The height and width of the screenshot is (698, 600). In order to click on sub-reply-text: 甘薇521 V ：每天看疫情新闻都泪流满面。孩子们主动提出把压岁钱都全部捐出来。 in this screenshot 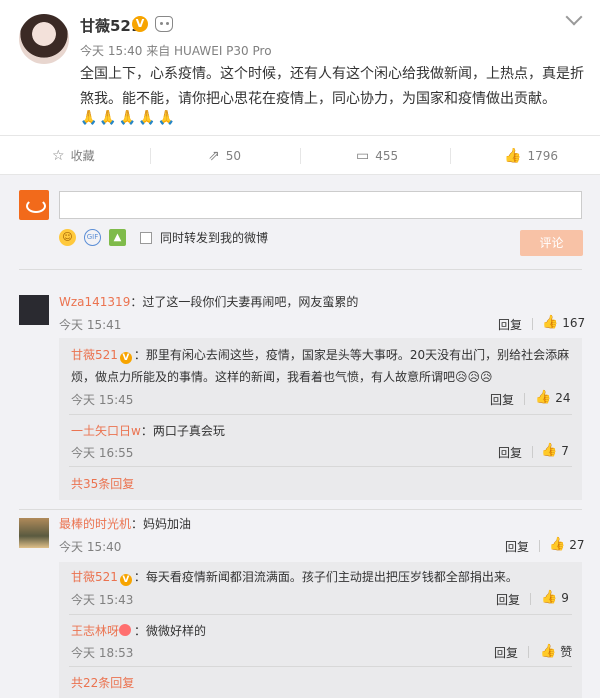, I will do `click(294, 577)`.